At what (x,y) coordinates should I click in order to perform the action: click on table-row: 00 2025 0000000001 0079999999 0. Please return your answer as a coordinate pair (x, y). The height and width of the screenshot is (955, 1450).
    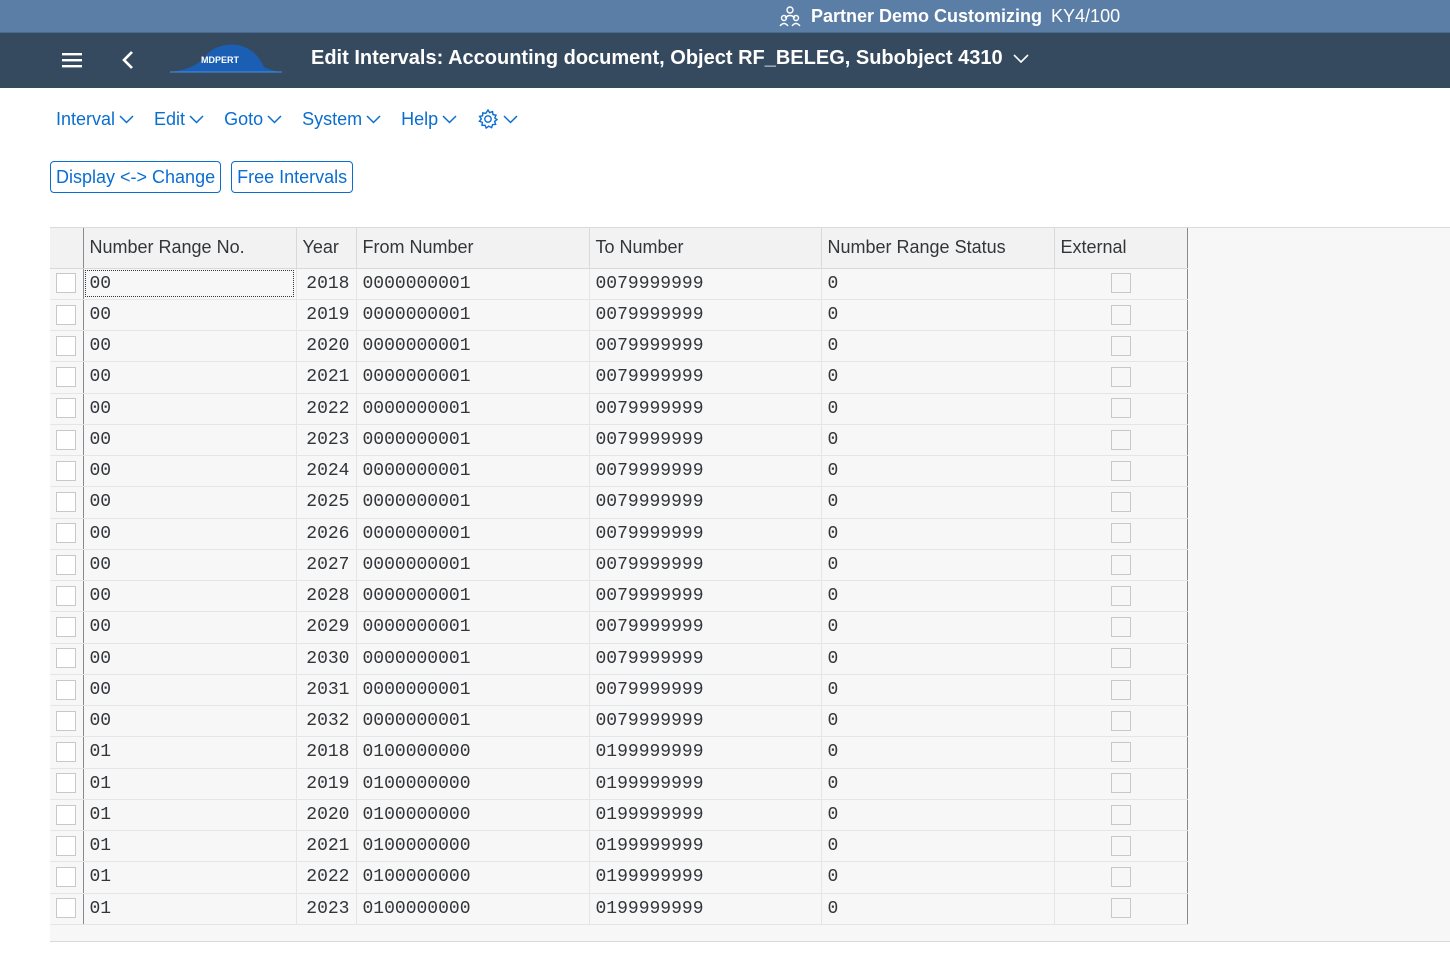
    Looking at the image, I should click on (619, 502).